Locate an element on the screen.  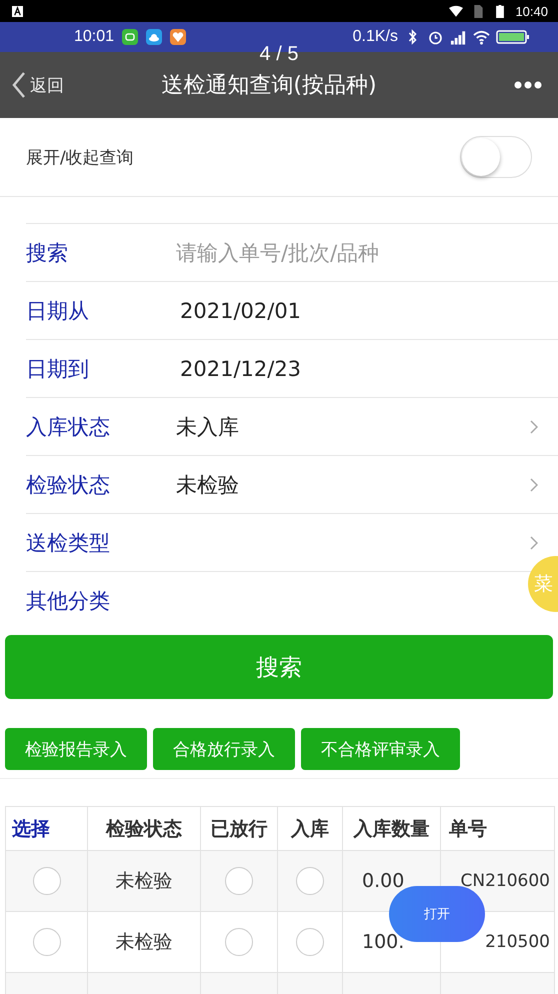
column-header: 入库数量 is located at coordinates (392, 829).